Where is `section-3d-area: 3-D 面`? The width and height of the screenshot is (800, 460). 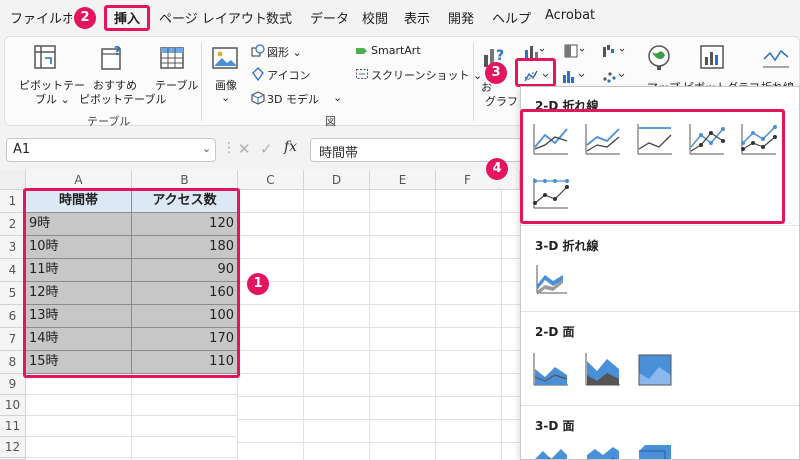
section-3d-area: 3-D 面 is located at coordinates (555, 426).